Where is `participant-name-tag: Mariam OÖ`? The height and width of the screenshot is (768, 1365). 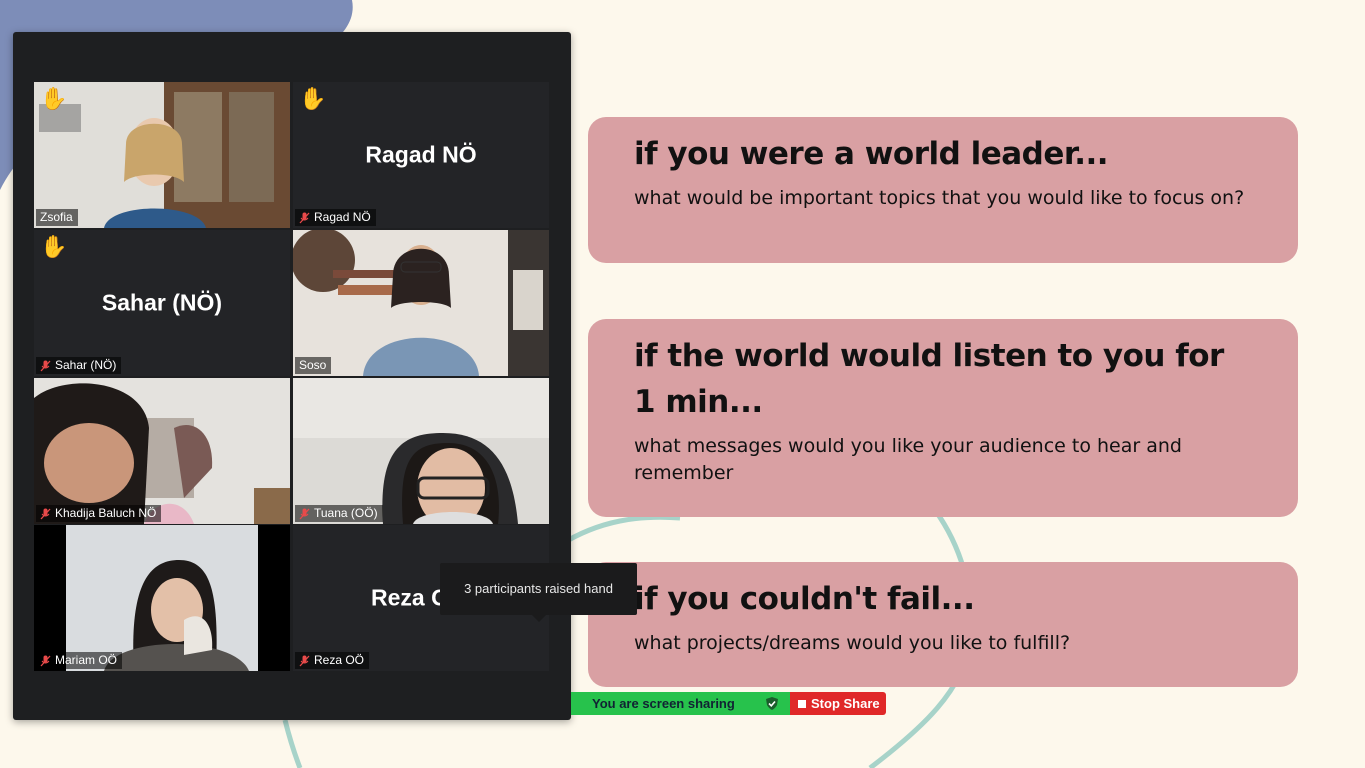
participant-name-tag: Mariam OÖ is located at coordinates (79, 660).